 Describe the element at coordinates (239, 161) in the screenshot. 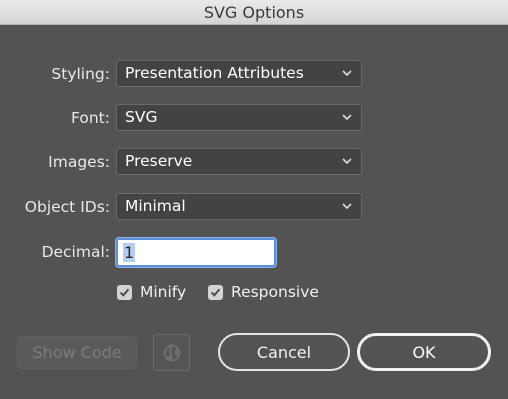

I see `images-select: Preserve` at that location.